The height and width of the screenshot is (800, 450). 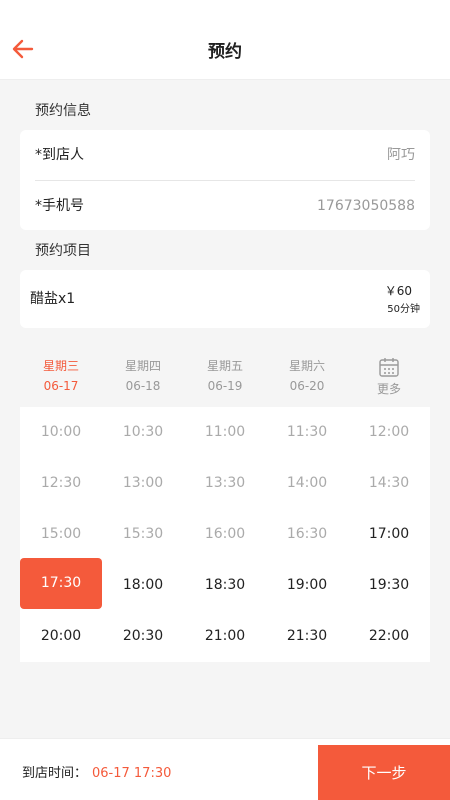 What do you see at coordinates (53, 299) in the screenshot?
I see `service-name: 醋盐x1` at bounding box center [53, 299].